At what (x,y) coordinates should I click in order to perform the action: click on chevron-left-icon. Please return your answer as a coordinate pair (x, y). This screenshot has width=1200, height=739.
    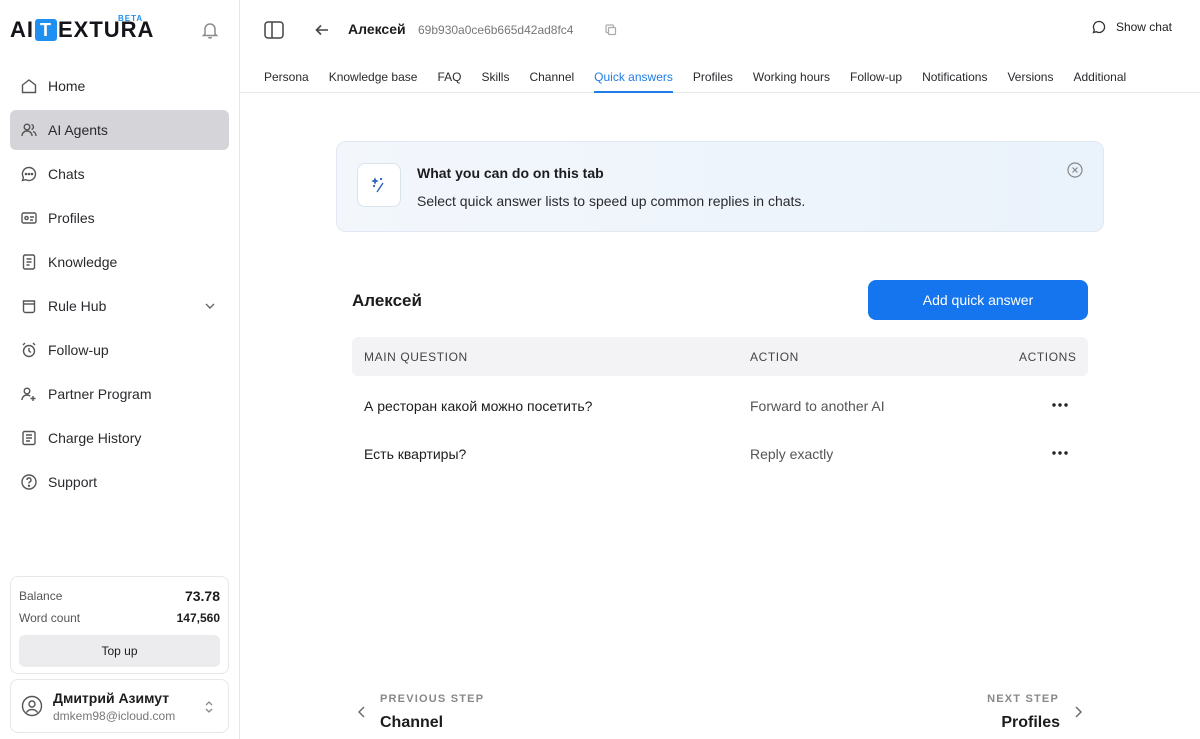
    Looking at the image, I should click on (362, 712).